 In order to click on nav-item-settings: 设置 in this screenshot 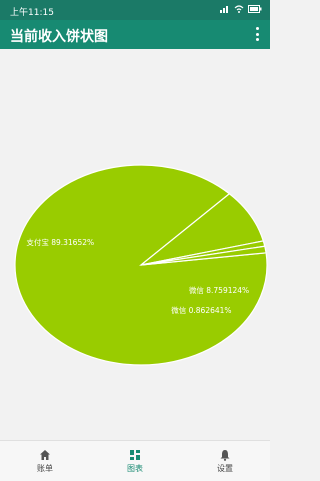, I will do `click(225, 461)`.